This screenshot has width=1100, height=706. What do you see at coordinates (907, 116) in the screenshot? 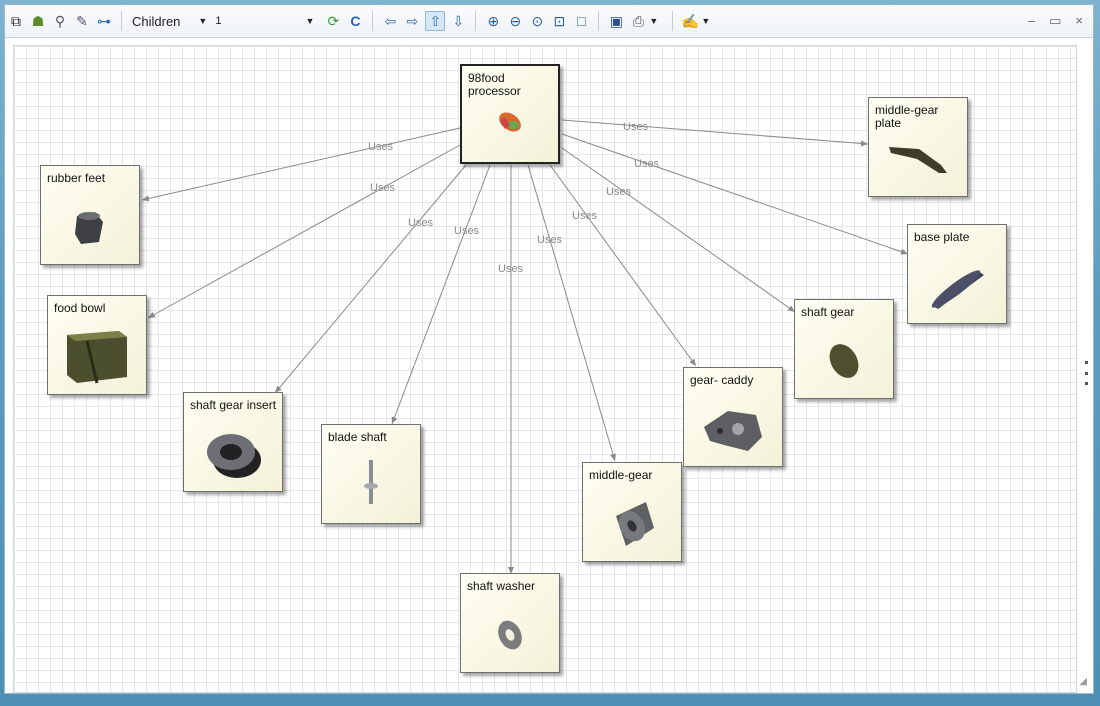
I see `node-label: middle-gear plate` at bounding box center [907, 116].